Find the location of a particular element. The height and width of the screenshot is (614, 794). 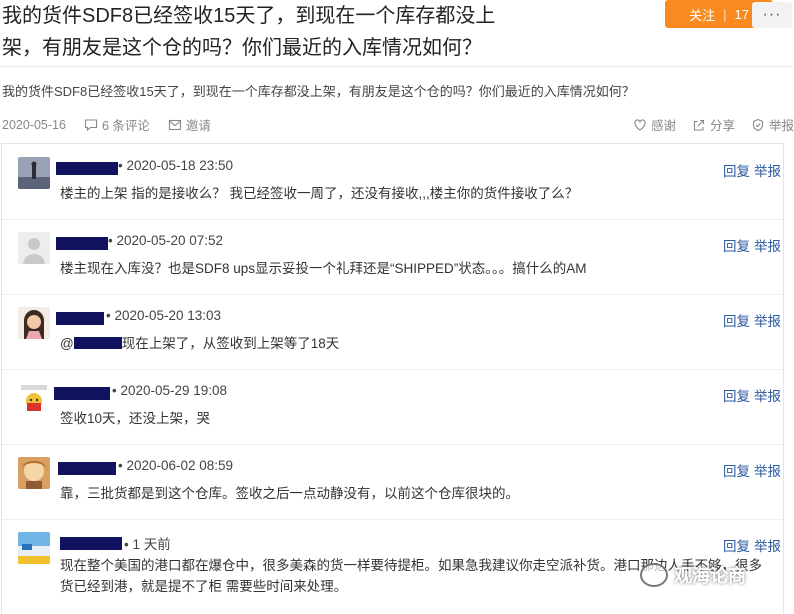

report-button: 举报 is located at coordinates (772, 124).